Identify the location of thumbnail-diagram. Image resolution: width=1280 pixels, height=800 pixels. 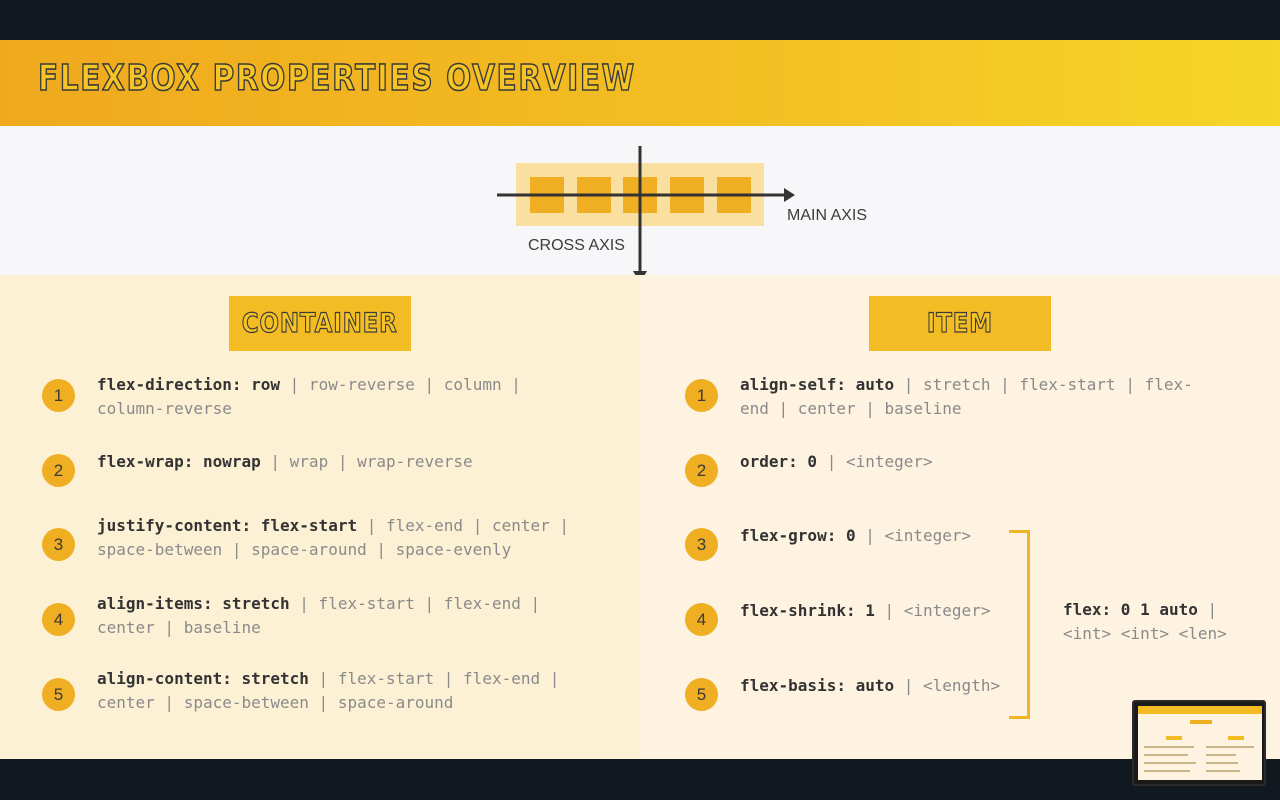
(1201, 722).